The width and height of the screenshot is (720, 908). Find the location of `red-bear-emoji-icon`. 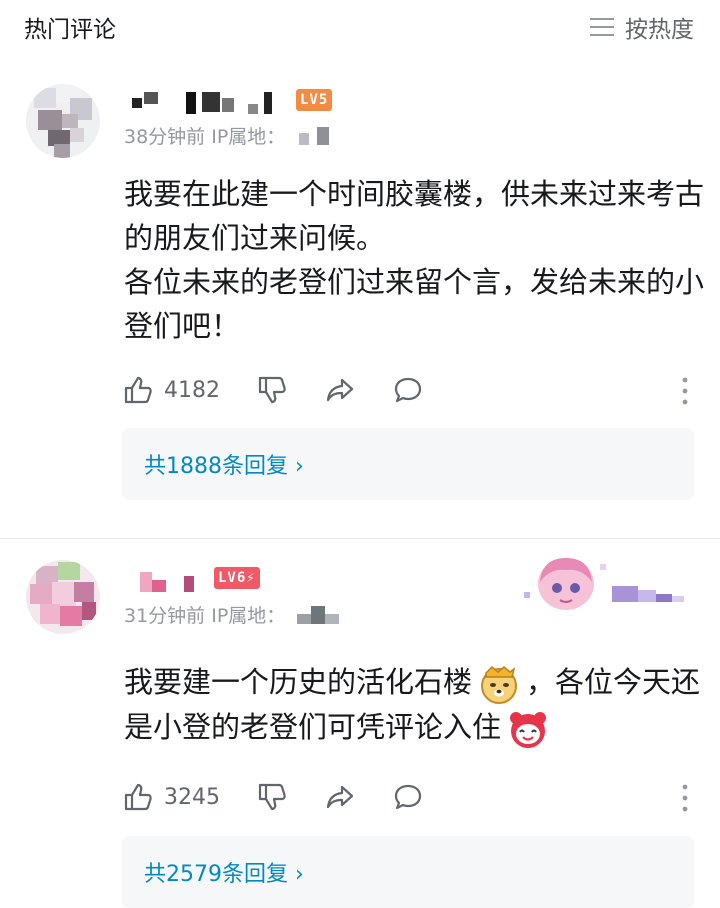

red-bear-emoji-icon is located at coordinates (528, 730).